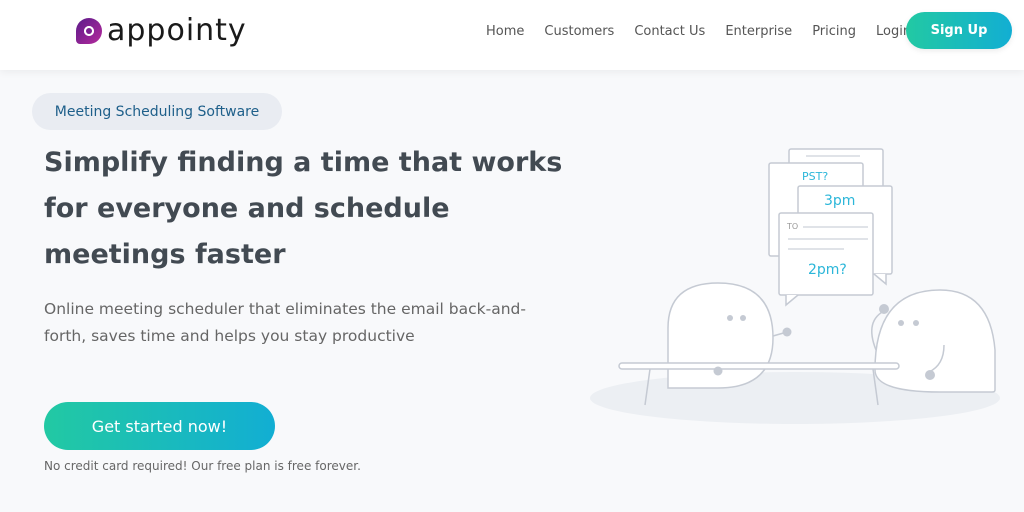 Image resolution: width=1024 pixels, height=512 pixels. What do you see at coordinates (89, 31) in the screenshot?
I see `logo-icon` at bounding box center [89, 31].